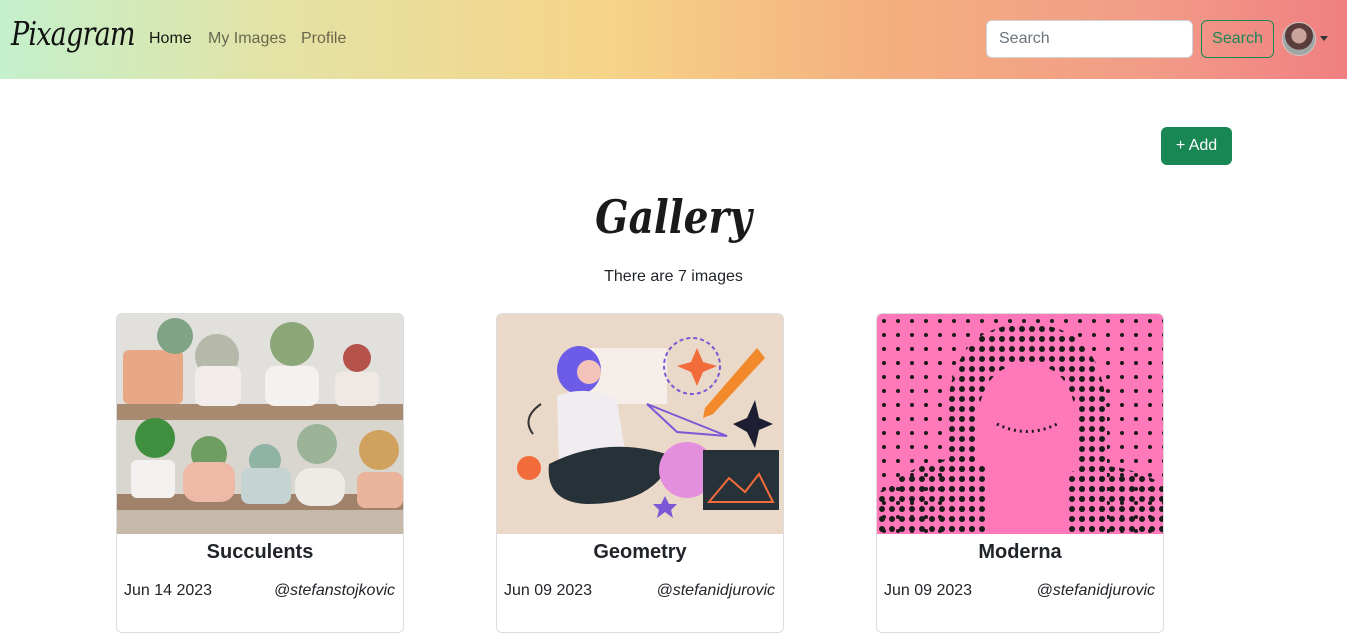  What do you see at coordinates (1299, 39) in the screenshot?
I see `user-avatar` at bounding box center [1299, 39].